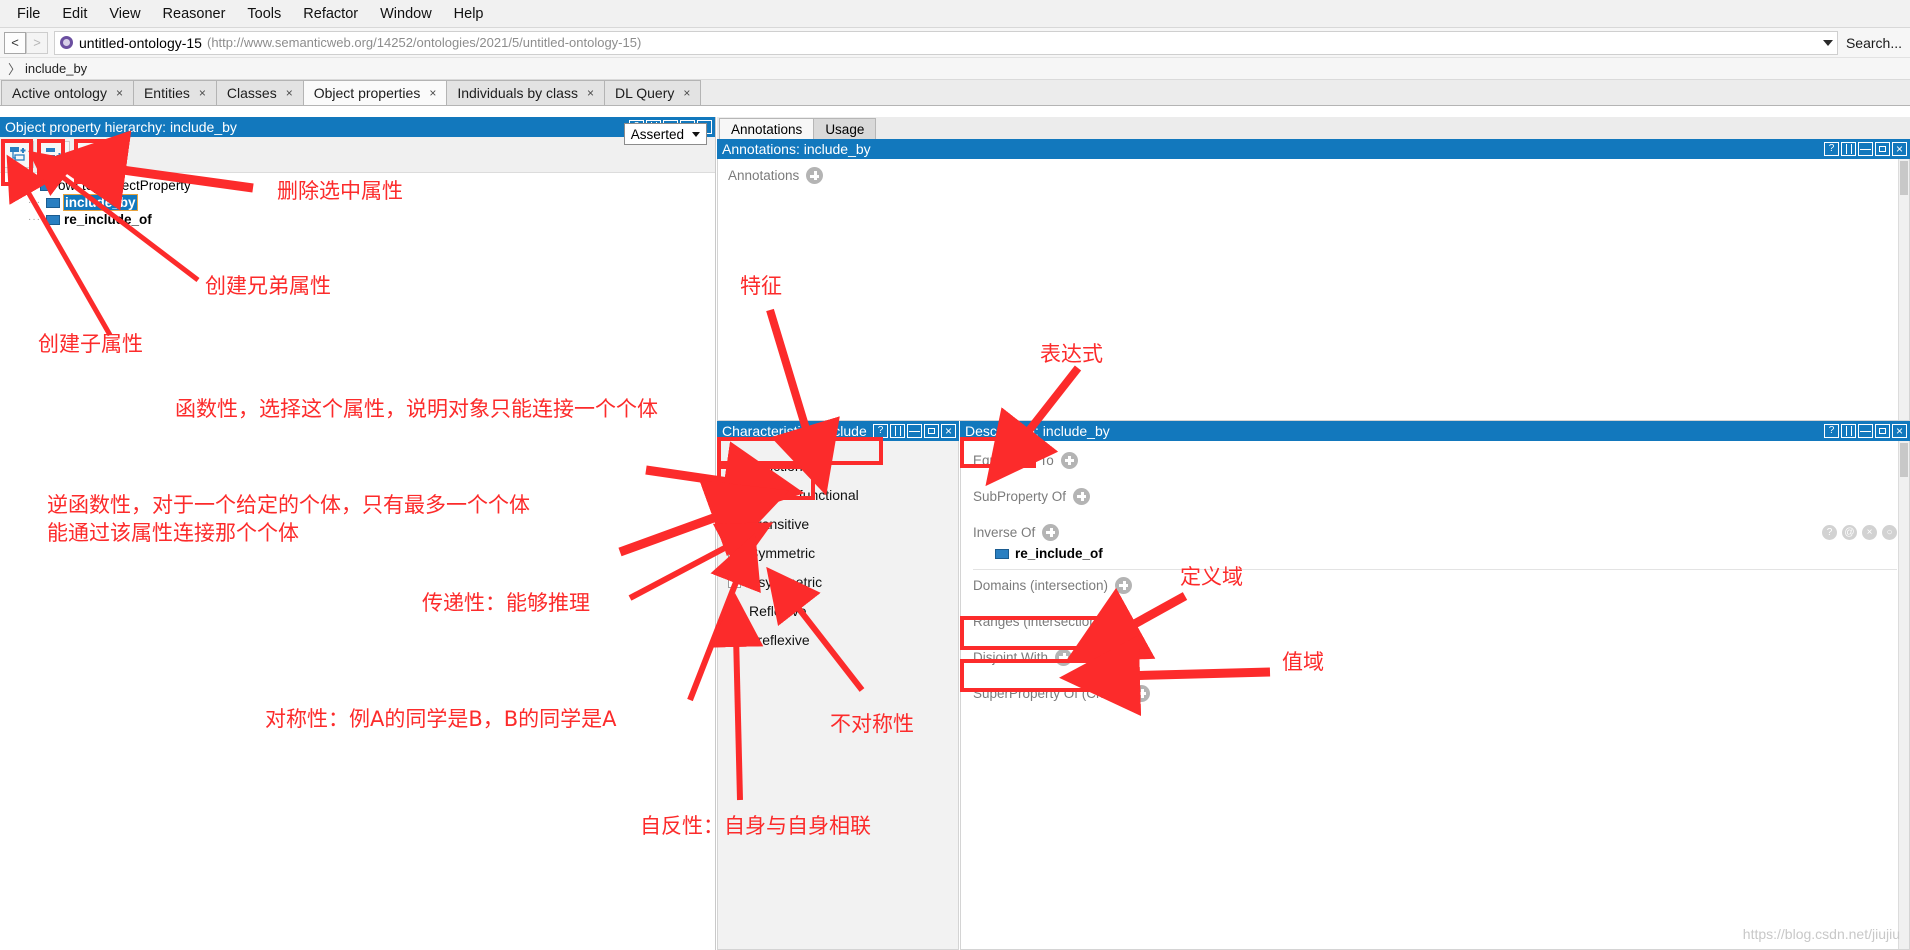 This screenshot has height=950, width=1910. I want to click on add-inverse-of-button, so click(1051, 532).